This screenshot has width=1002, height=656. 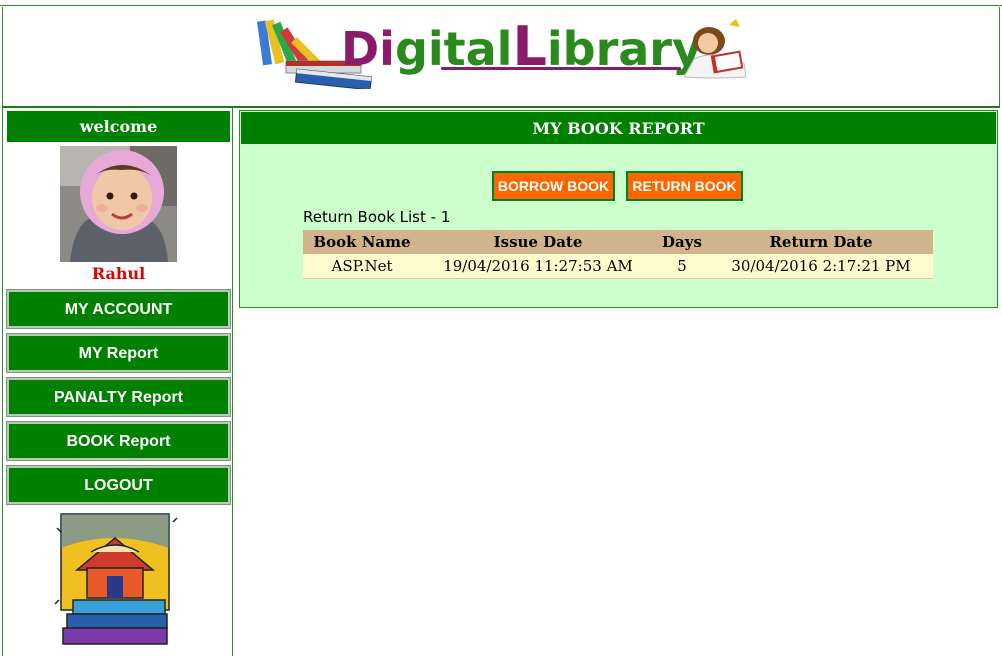 I want to click on my-report-button: MY Report, so click(x=118, y=353).